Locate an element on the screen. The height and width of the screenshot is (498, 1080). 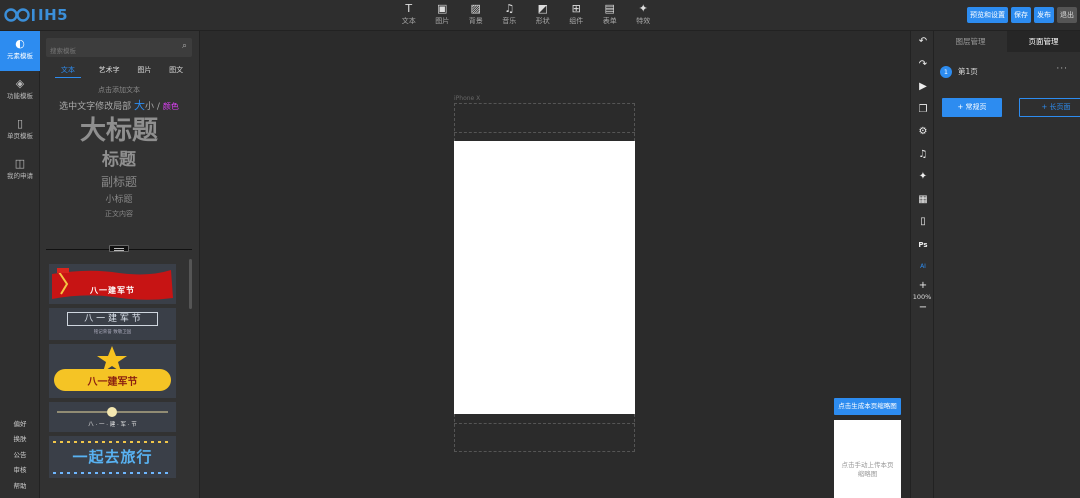
tool-label: 背景 is located at coordinates (475, 21).